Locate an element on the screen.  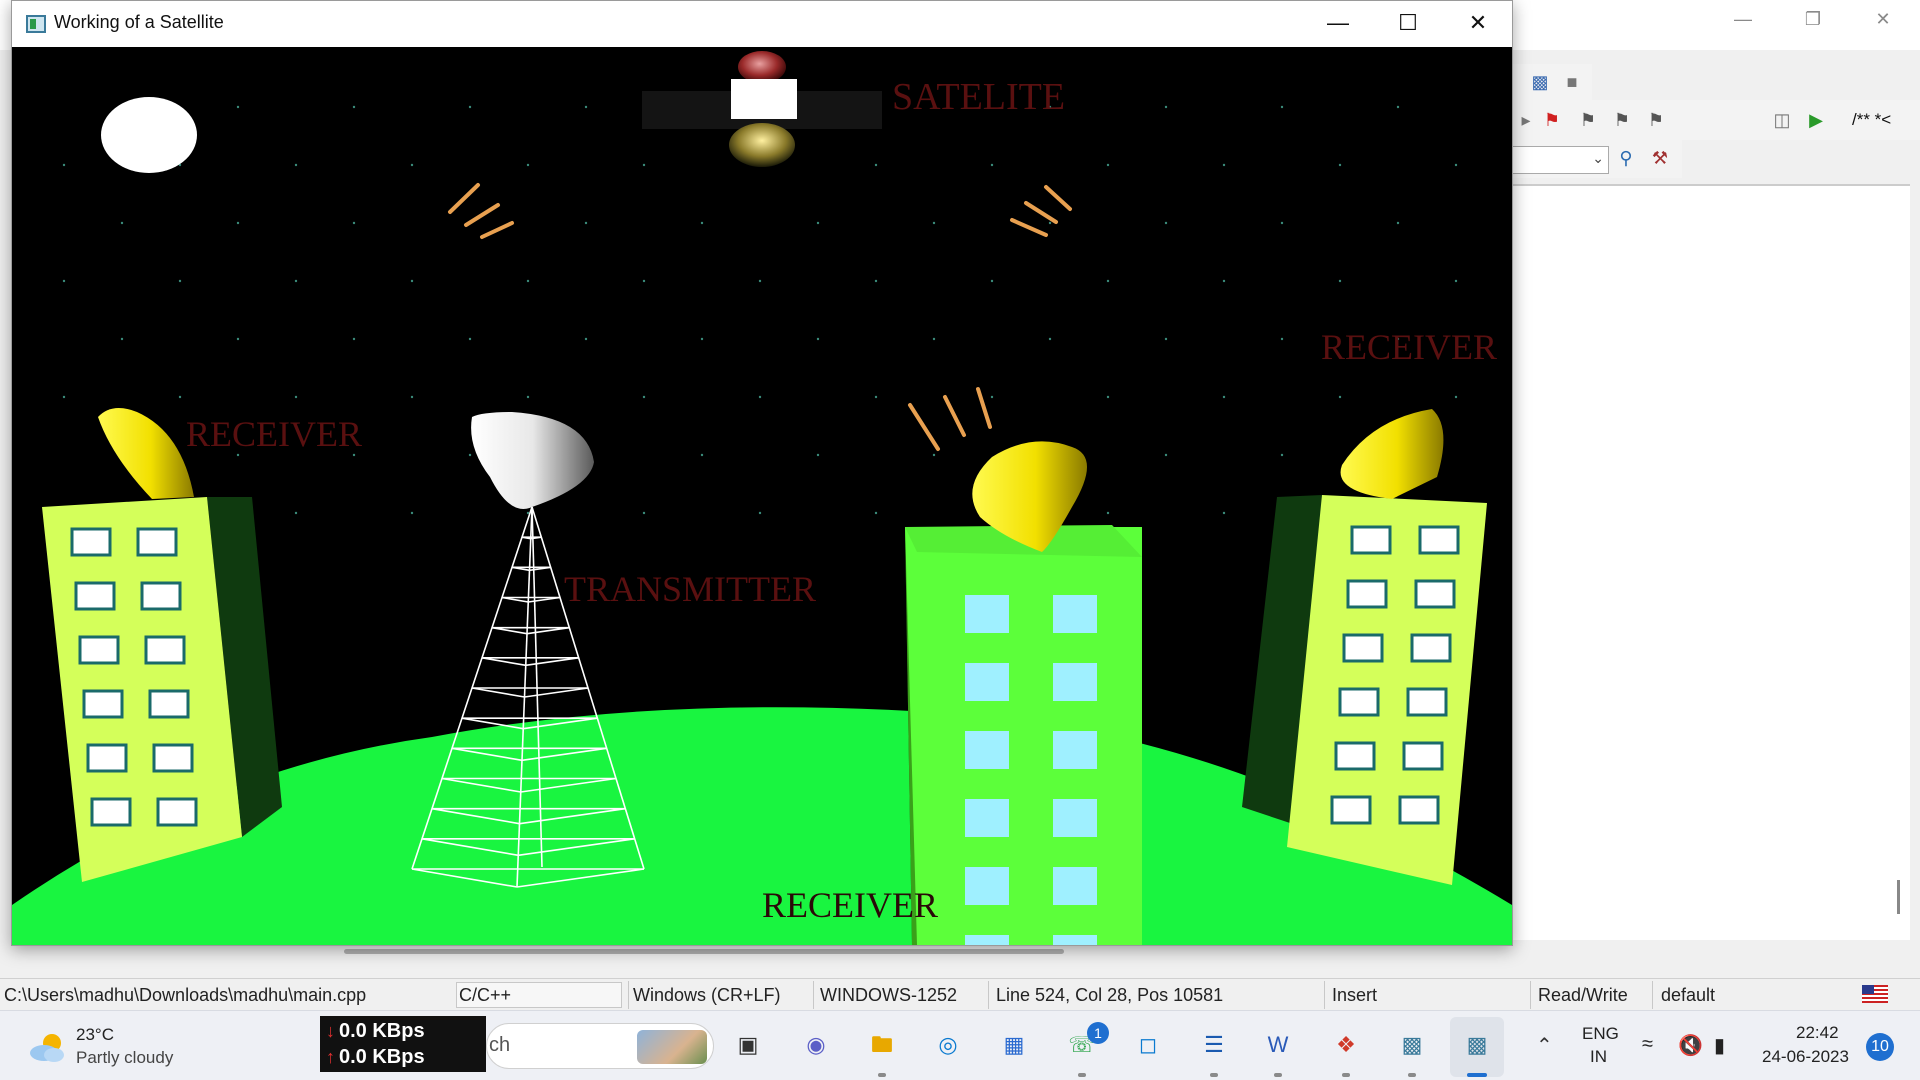
status-line-endings: Windows (CR+LF) is located at coordinates (707, 995).